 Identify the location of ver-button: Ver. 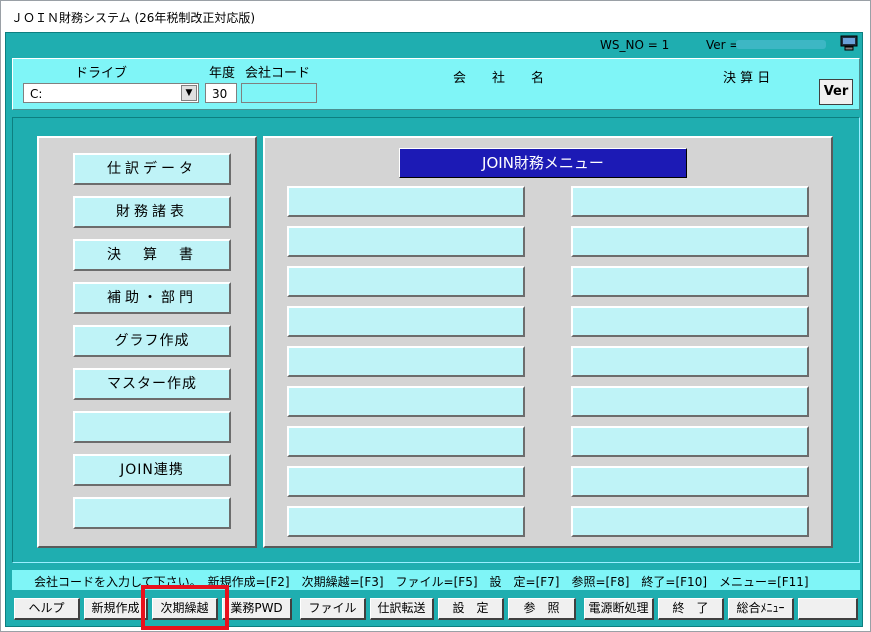
(836, 92).